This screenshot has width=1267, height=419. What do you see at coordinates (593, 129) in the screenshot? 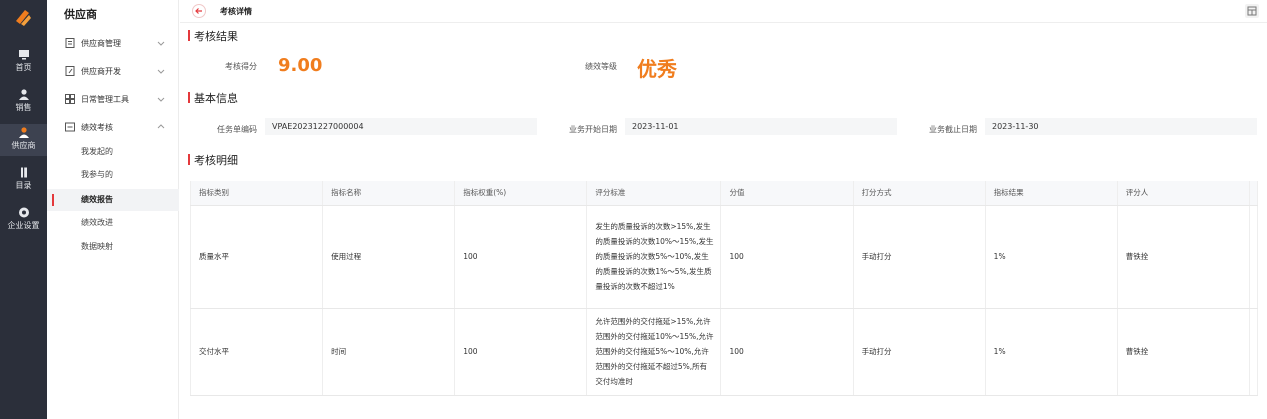
I see `start-date-label: 业务开始日期` at bounding box center [593, 129].